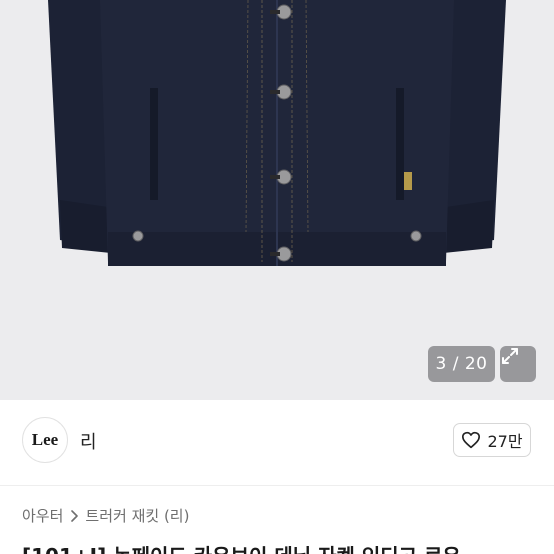 The image size is (554, 554). What do you see at coordinates (137, 515) in the screenshot?
I see `breadcrumb-subcategory: 트러커 재킷 (리)` at bounding box center [137, 515].